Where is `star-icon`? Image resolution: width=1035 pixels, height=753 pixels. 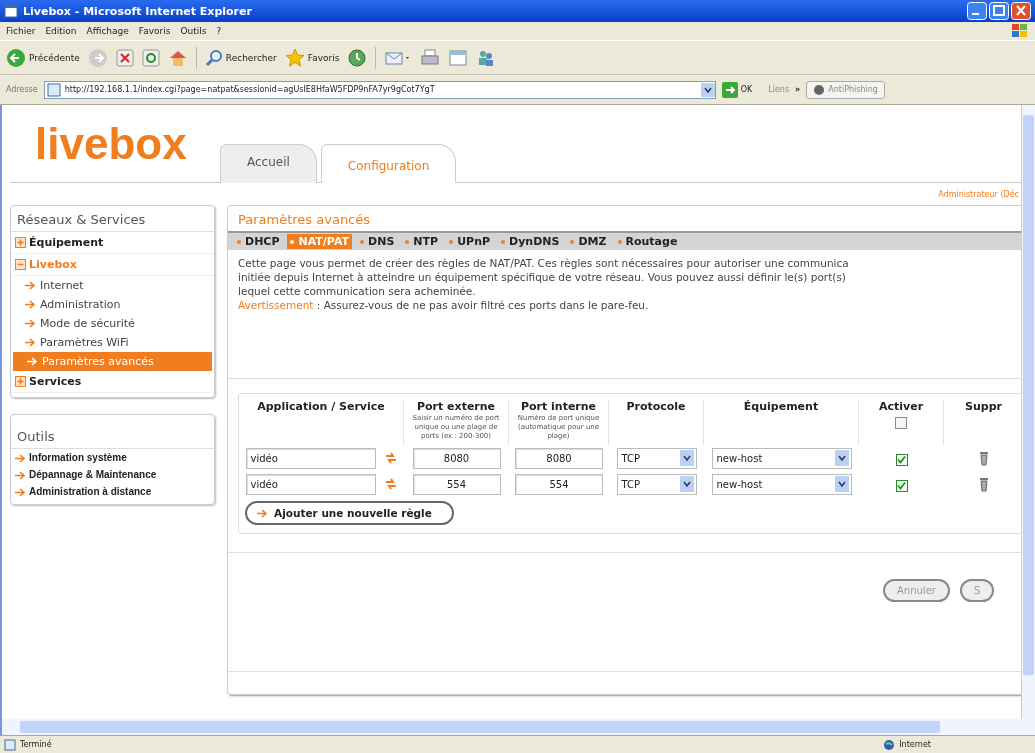 star-icon is located at coordinates (294, 57).